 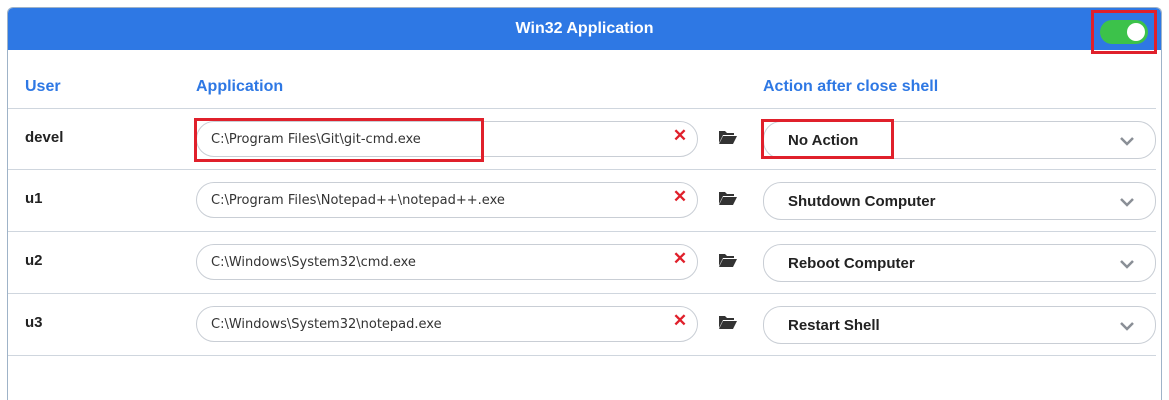 What do you see at coordinates (34, 260) in the screenshot?
I see `user-name: u2` at bounding box center [34, 260].